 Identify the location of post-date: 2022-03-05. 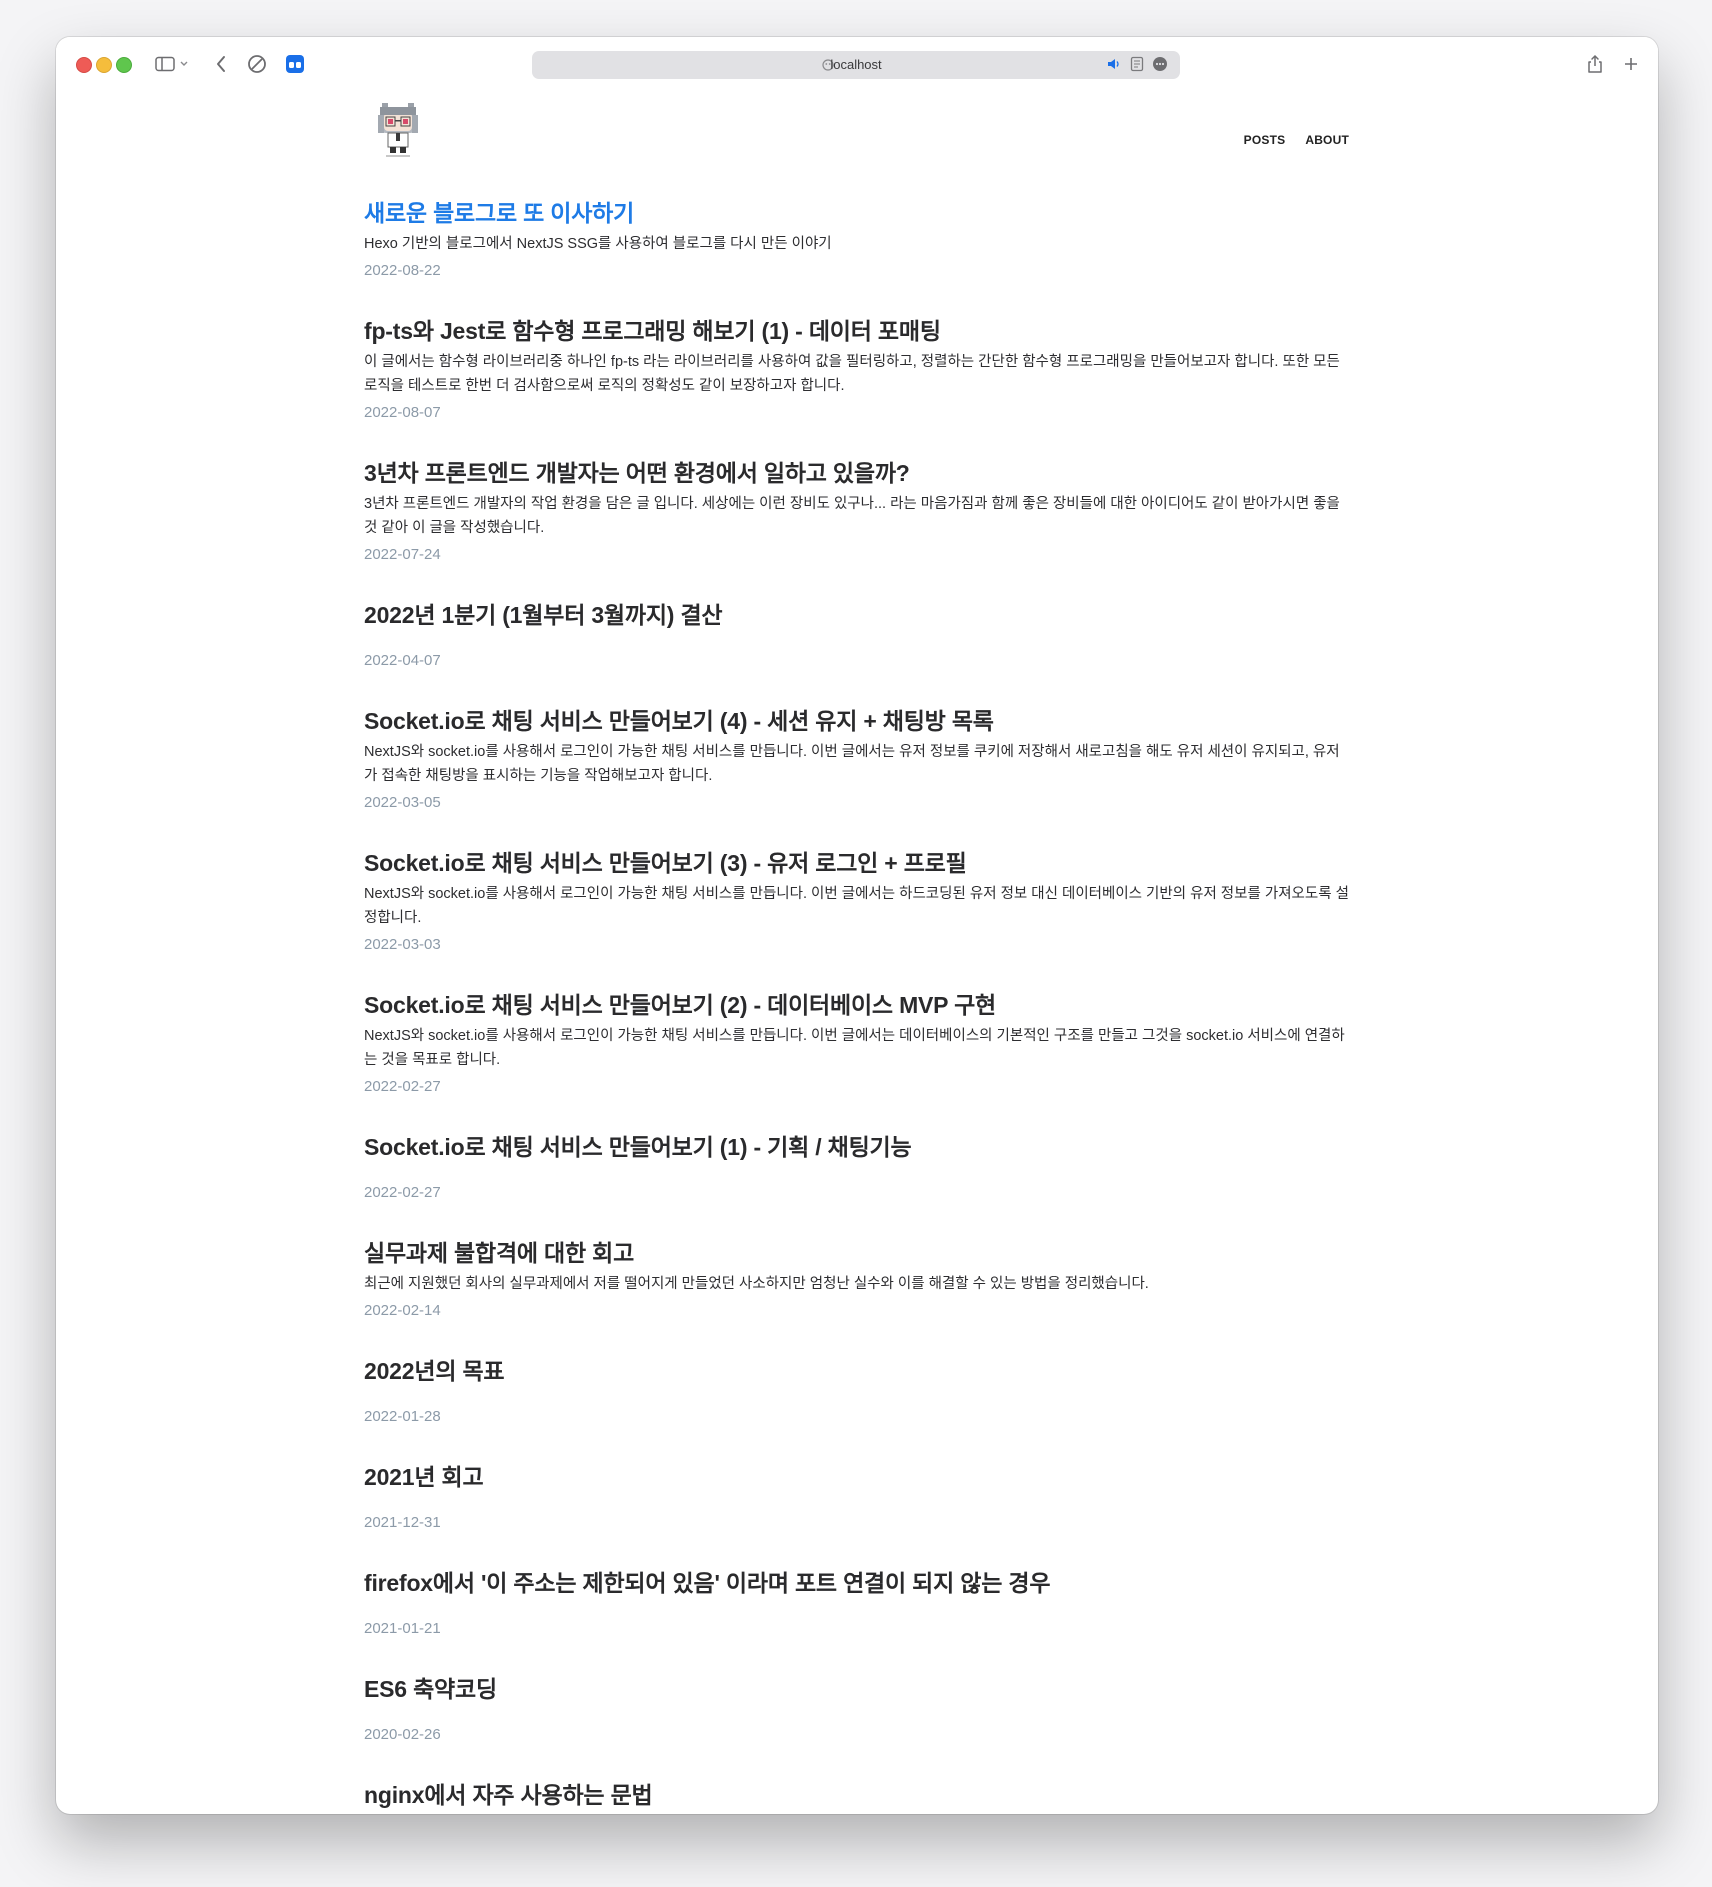
(402, 802).